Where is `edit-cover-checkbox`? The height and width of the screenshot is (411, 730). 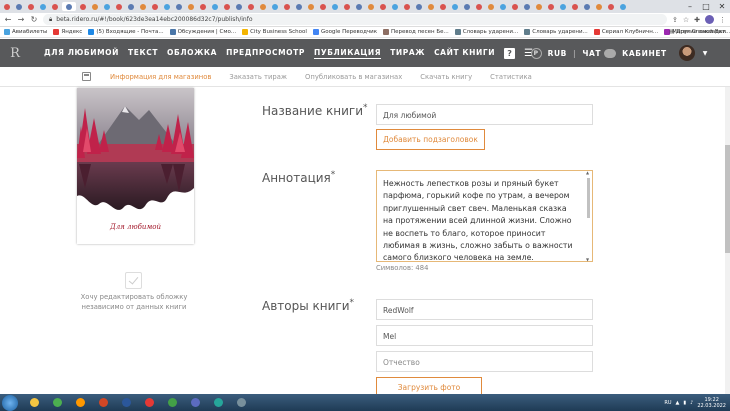 edit-cover-checkbox is located at coordinates (133, 280).